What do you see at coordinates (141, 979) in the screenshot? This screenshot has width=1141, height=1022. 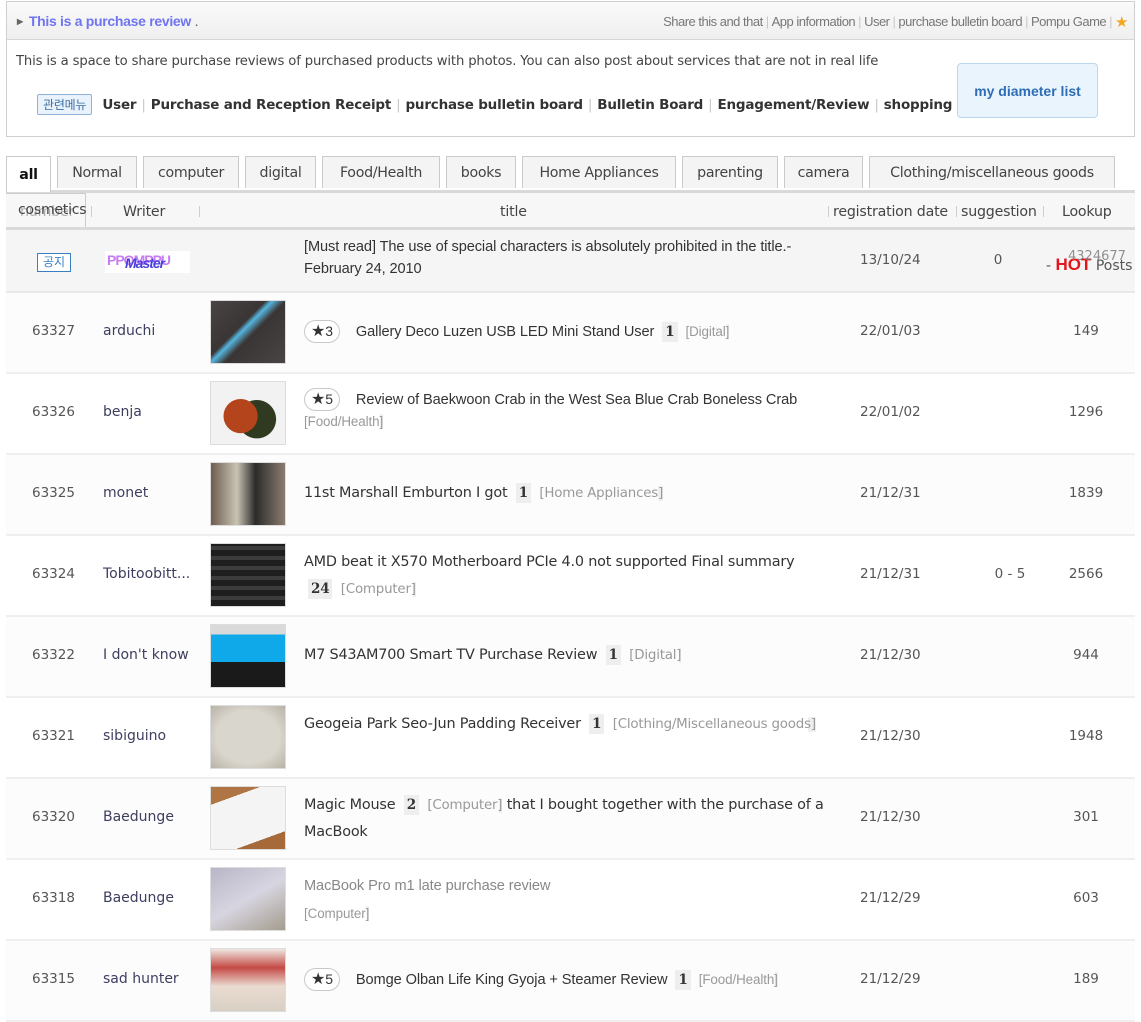 I see `post-writer: sad hunter` at bounding box center [141, 979].